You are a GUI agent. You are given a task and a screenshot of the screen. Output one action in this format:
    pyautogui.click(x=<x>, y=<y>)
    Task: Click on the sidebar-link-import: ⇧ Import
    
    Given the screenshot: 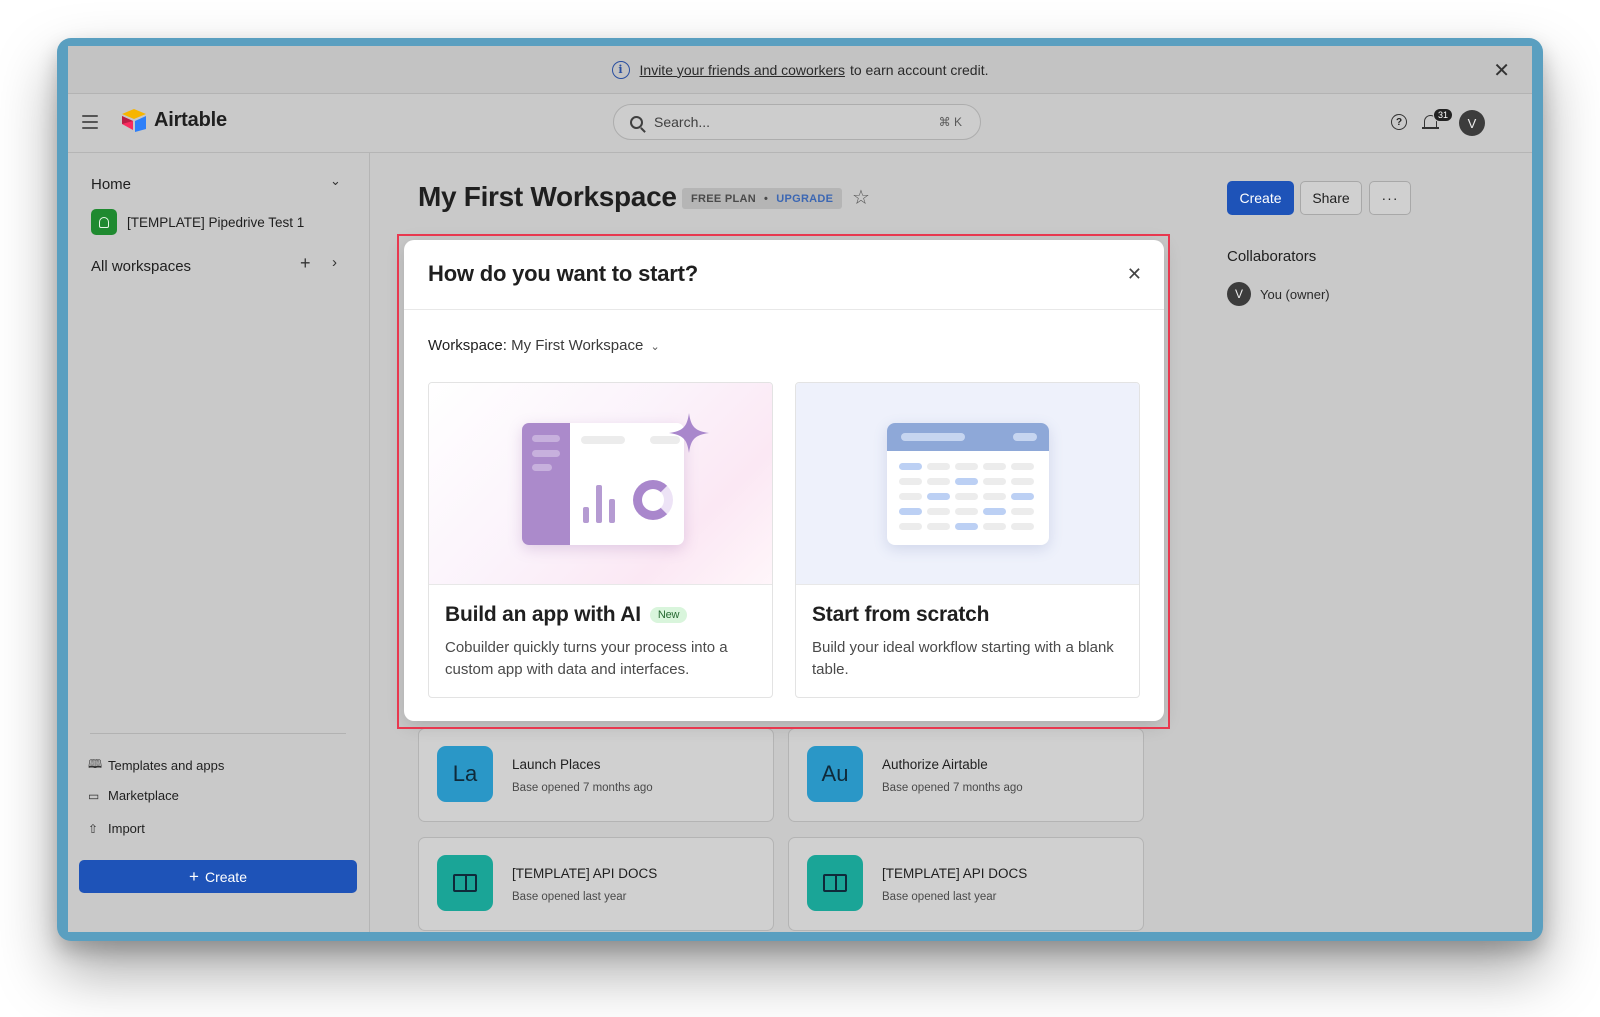 What is the action you would take?
    pyautogui.click(x=116, y=828)
    